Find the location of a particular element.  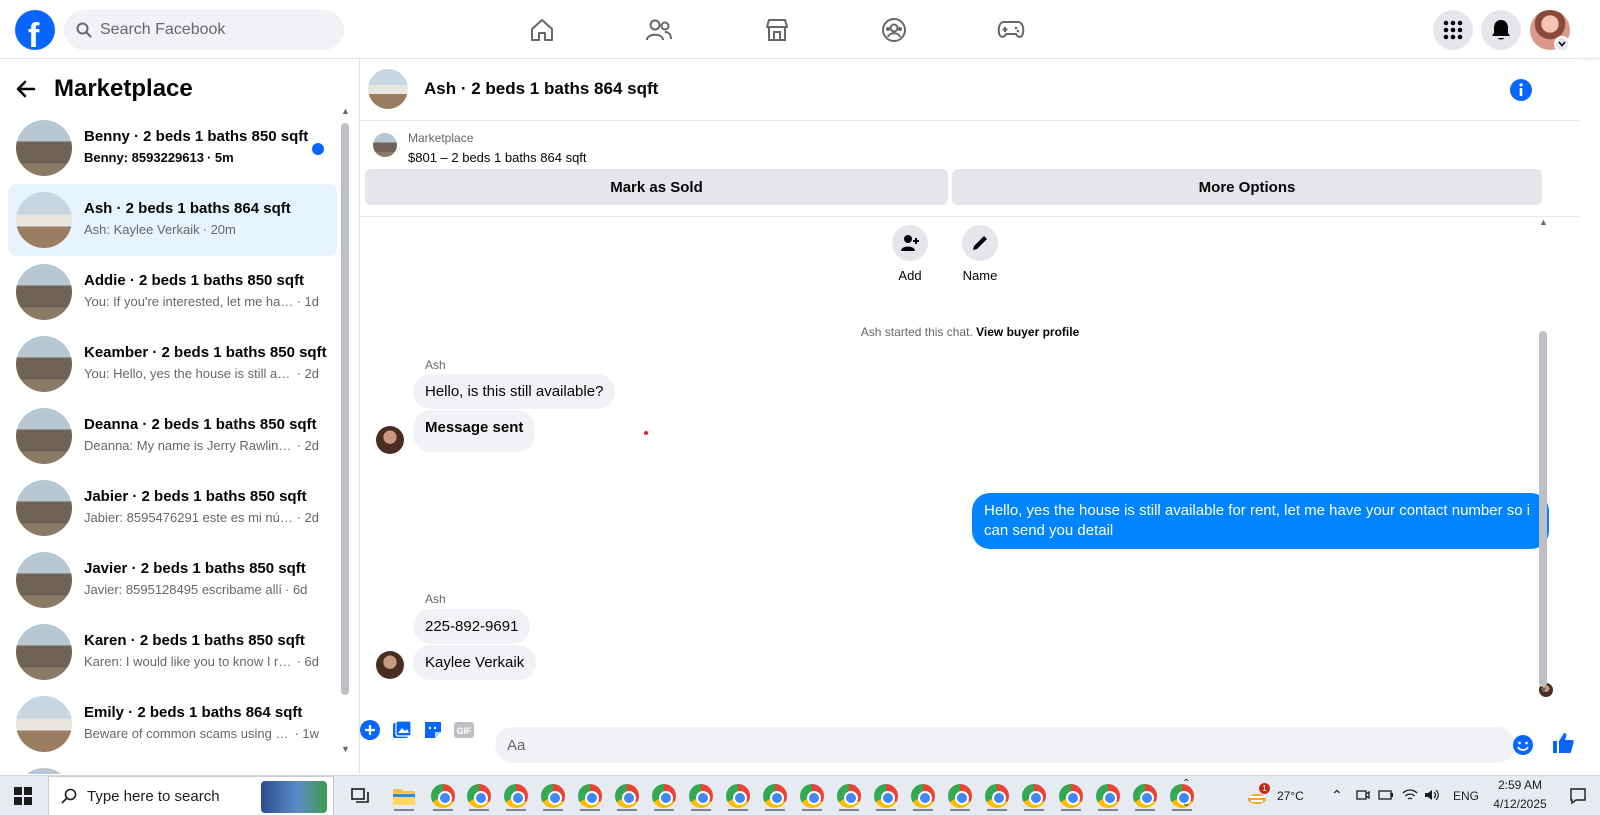

home-icon is located at coordinates (542, 30).